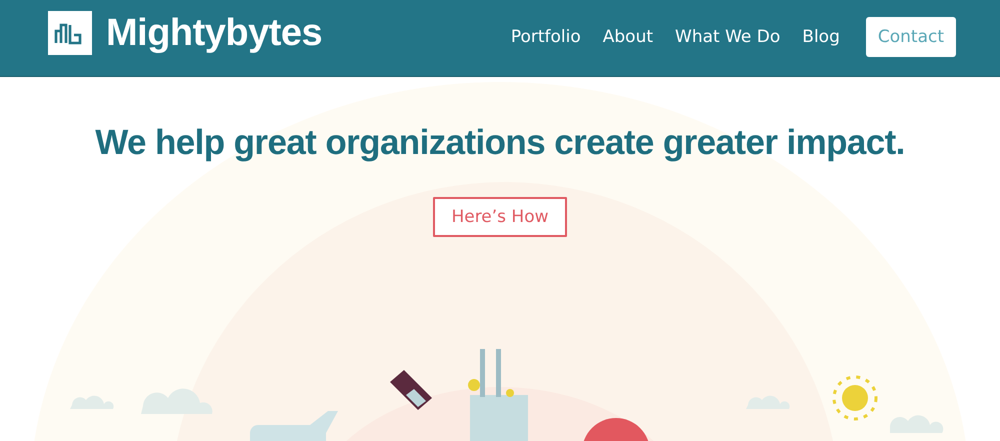  What do you see at coordinates (628, 37) in the screenshot?
I see `nav-link: About` at bounding box center [628, 37].